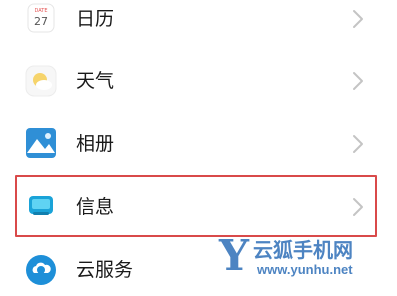 The image size is (397, 296). I want to click on list-item-label: 云服务, so click(105, 270).